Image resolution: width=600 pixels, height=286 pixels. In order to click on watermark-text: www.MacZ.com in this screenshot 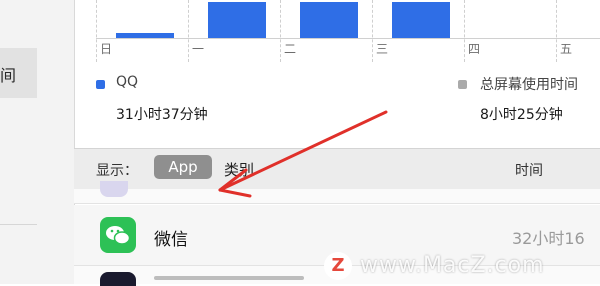, I will do `click(452, 265)`.